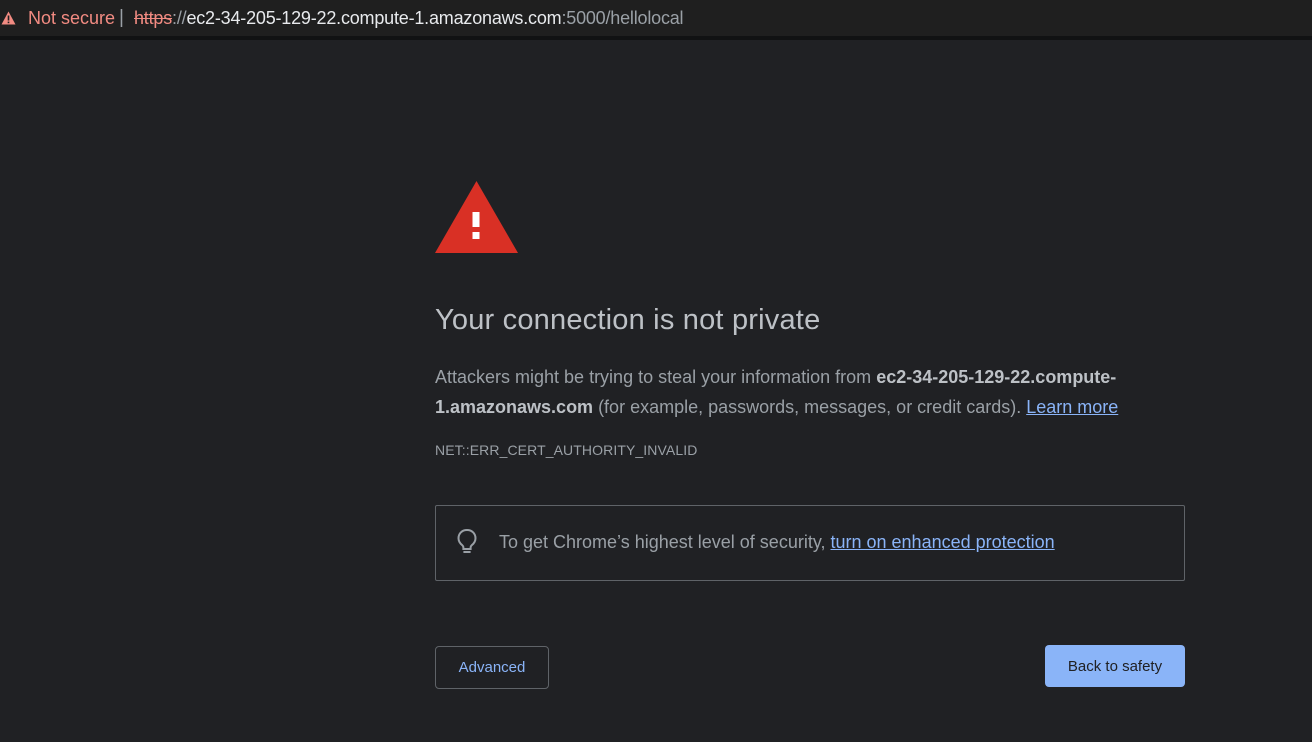  What do you see at coordinates (153, 18) in the screenshot?
I see `url-scheme: https` at bounding box center [153, 18].